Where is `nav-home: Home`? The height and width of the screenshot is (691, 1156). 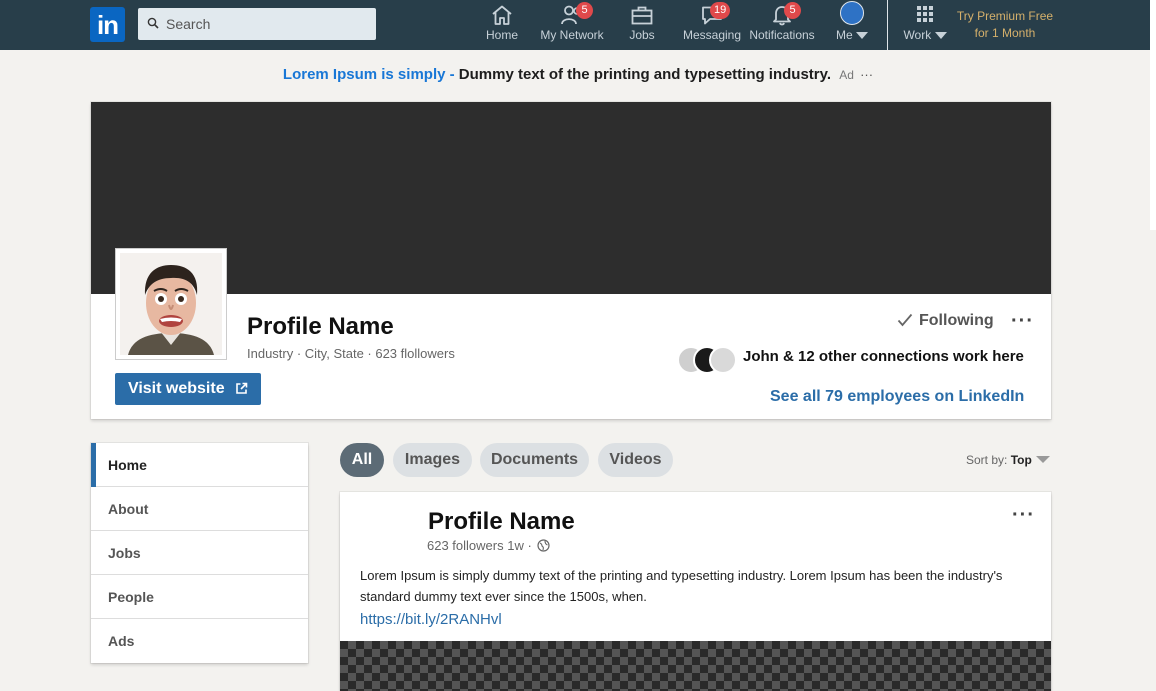 nav-home: Home is located at coordinates (502, 25).